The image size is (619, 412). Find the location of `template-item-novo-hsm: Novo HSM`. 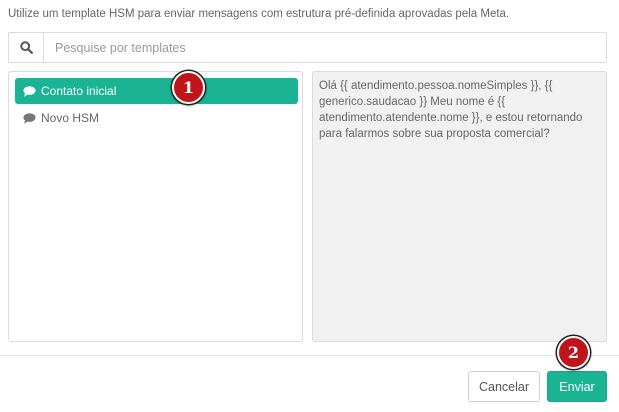

template-item-novo-hsm: Novo HSM is located at coordinates (156, 118).